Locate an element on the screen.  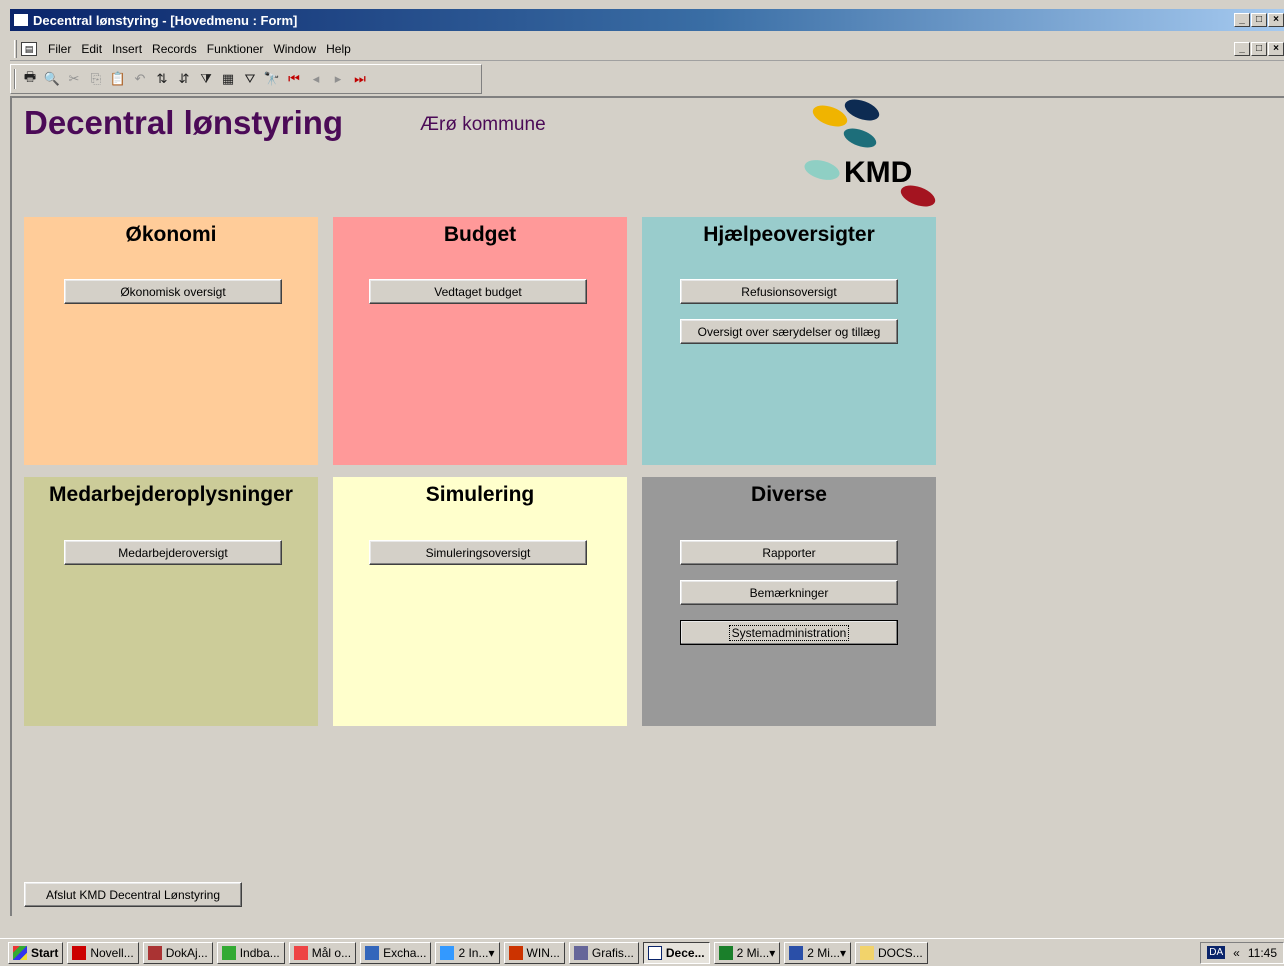
menu-funktioner: Funktioner is located at coordinates (235, 49).